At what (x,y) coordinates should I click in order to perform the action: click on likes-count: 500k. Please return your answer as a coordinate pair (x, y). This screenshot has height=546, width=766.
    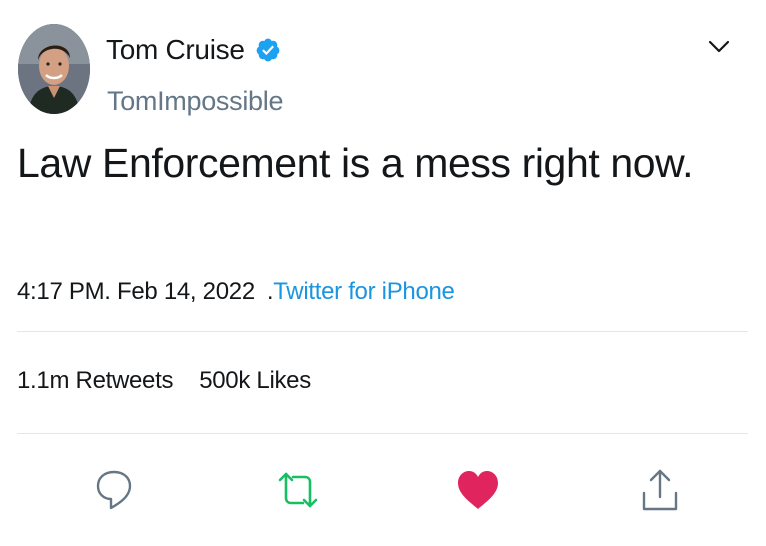
    Looking at the image, I should click on (225, 380).